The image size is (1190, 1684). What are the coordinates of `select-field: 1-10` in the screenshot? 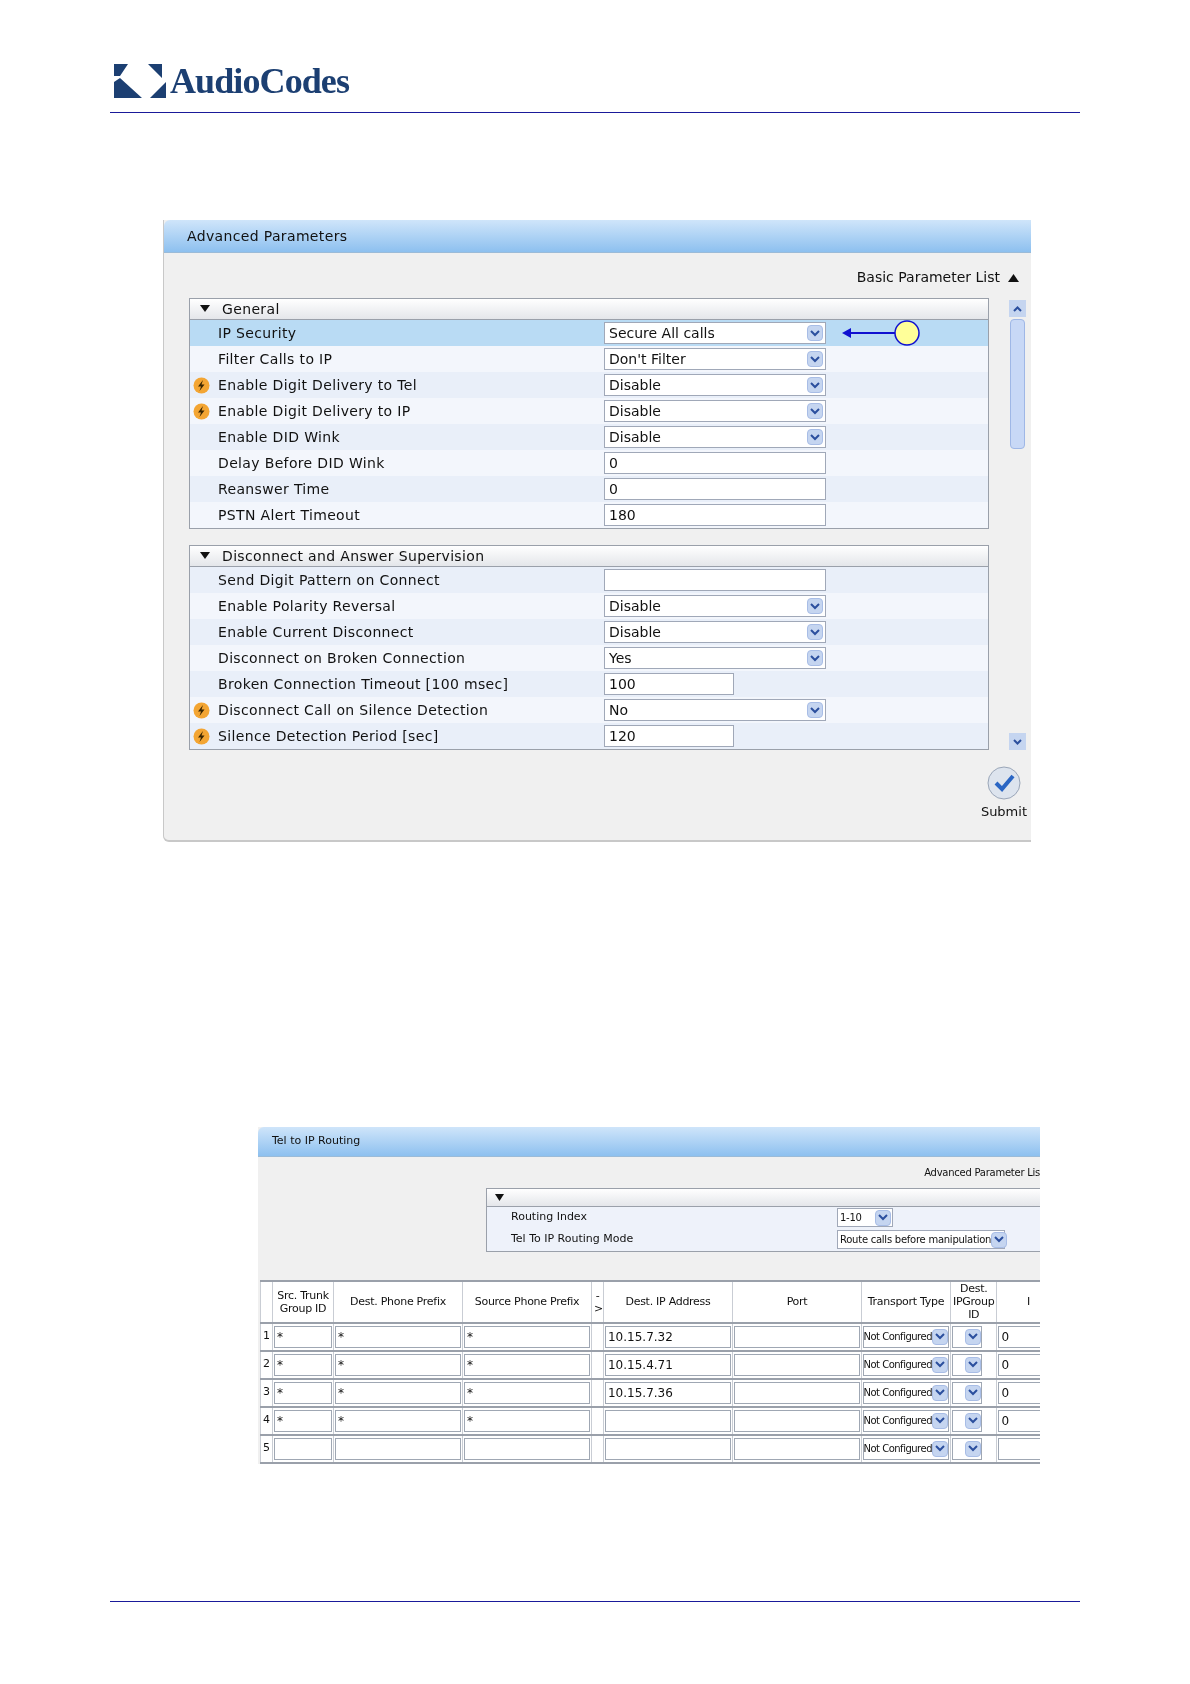 It's located at (865, 1217).